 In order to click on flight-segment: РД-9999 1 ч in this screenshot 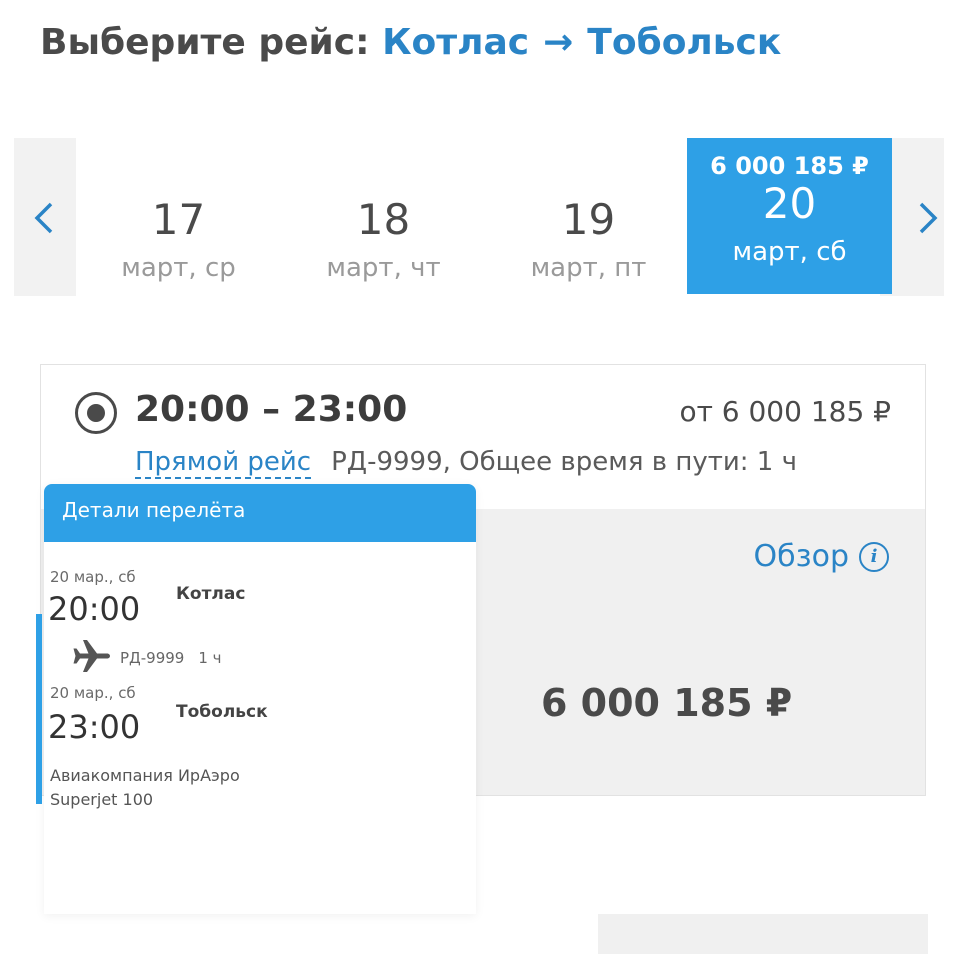, I will do `click(147, 658)`.